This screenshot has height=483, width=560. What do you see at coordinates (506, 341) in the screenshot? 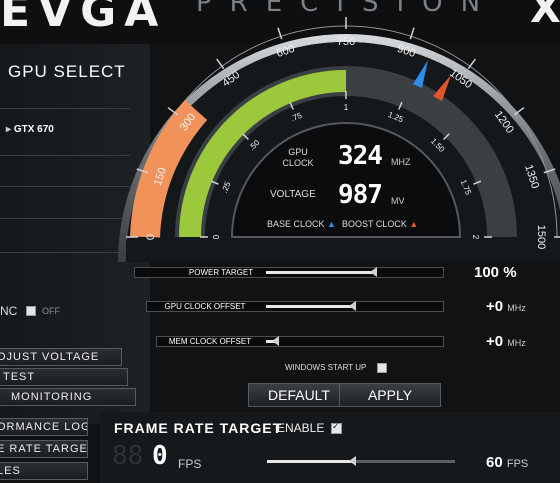
I see `mem-clock-offset-value: +0 MHz` at bounding box center [506, 341].